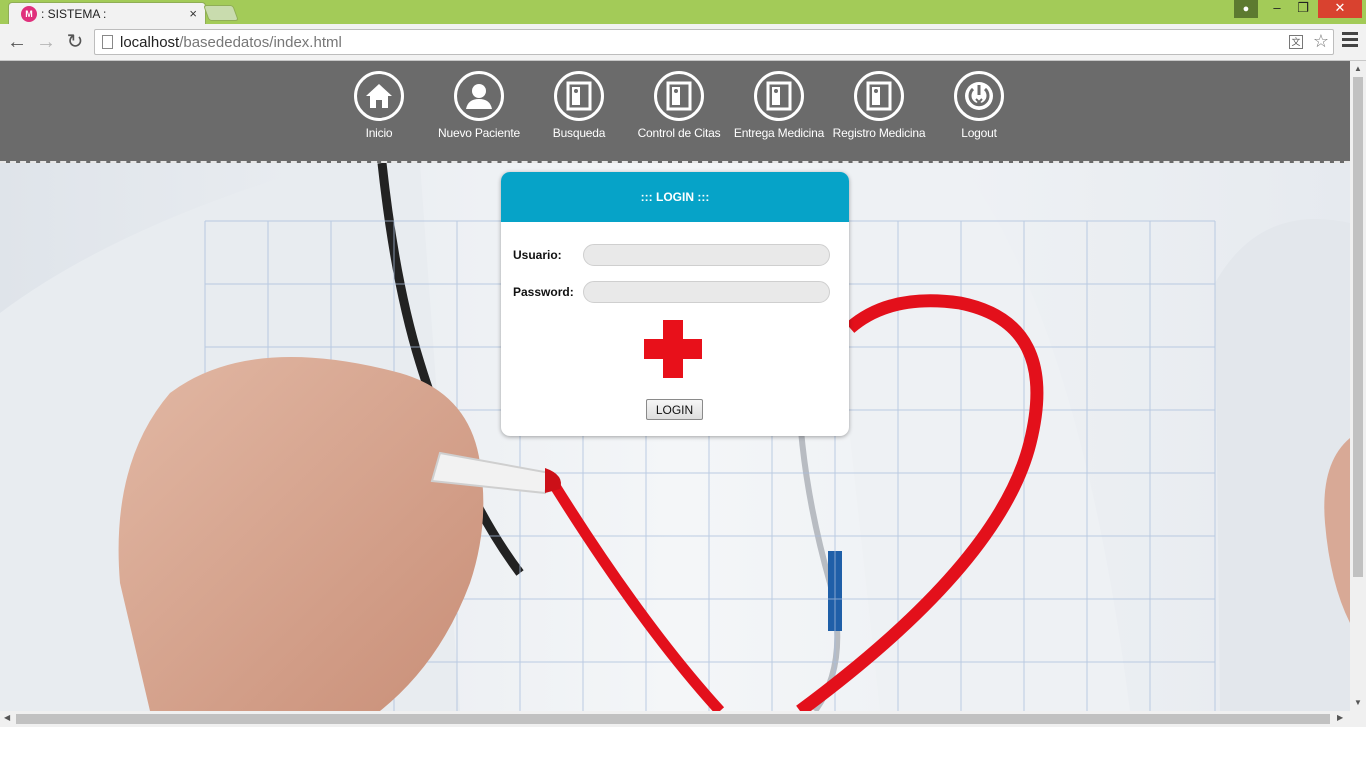 Image resolution: width=1366 pixels, height=768 pixels. I want to click on scroll-left-icon: ◀, so click(7, 717).